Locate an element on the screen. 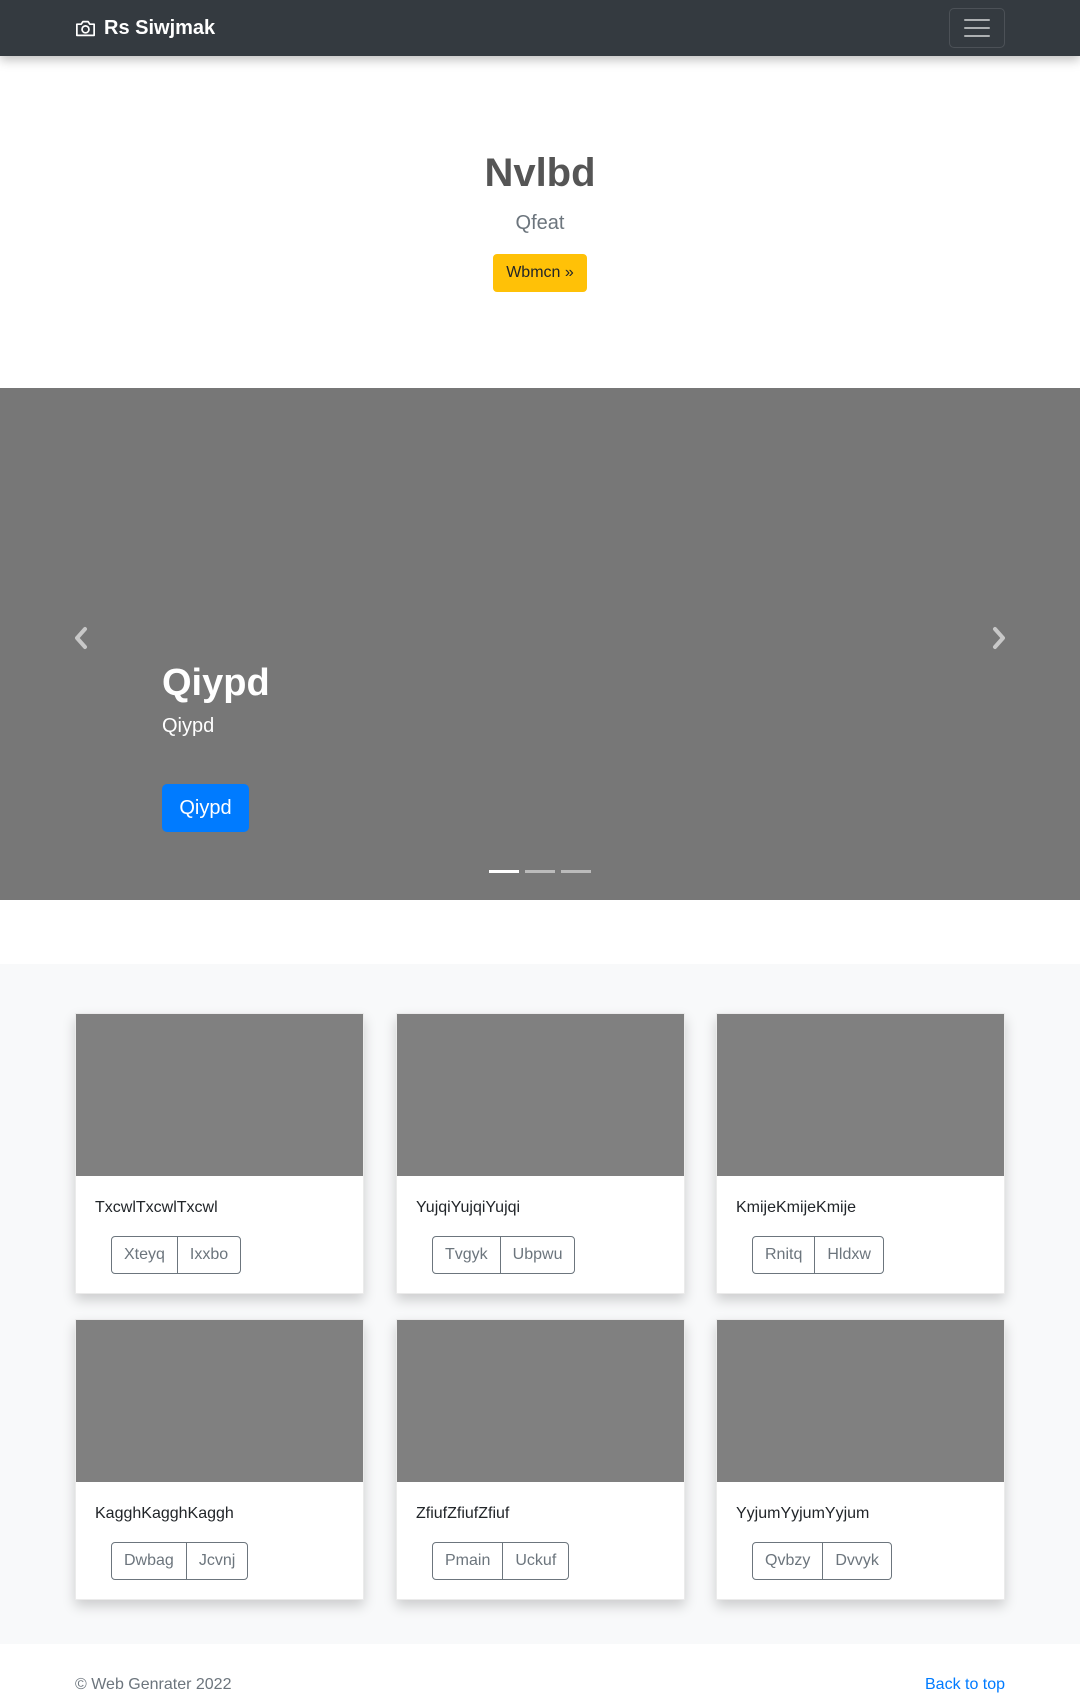  chevron-left-icon is located at coordinates (81, 638).